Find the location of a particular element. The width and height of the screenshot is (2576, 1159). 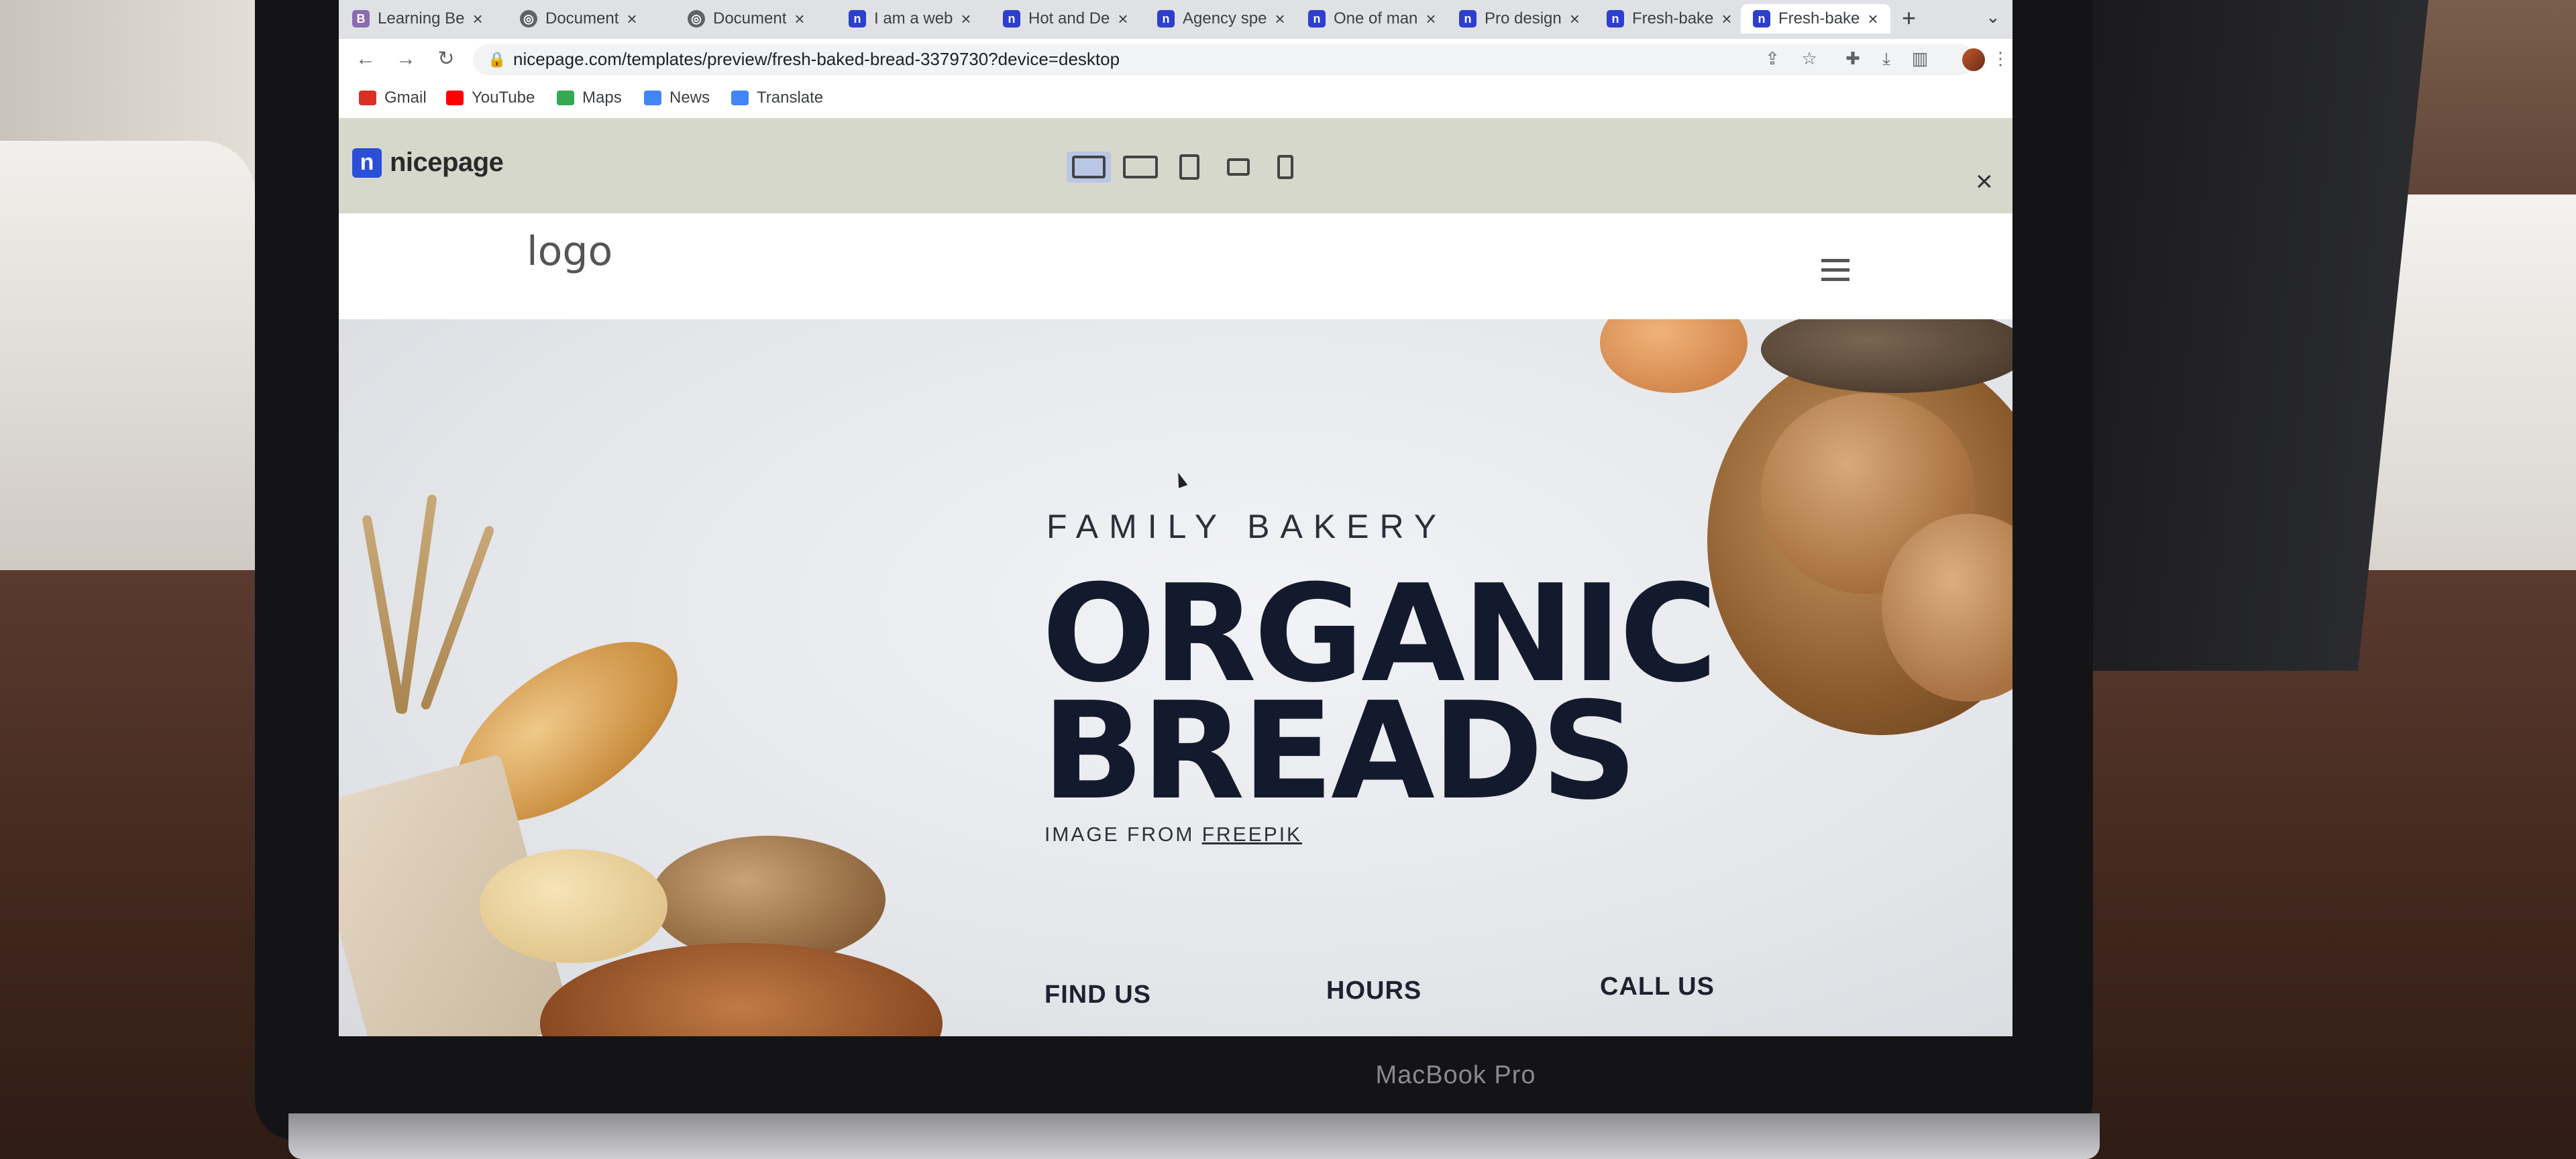

call-us-heading: CALL US is located at coordinates (1657, 987).